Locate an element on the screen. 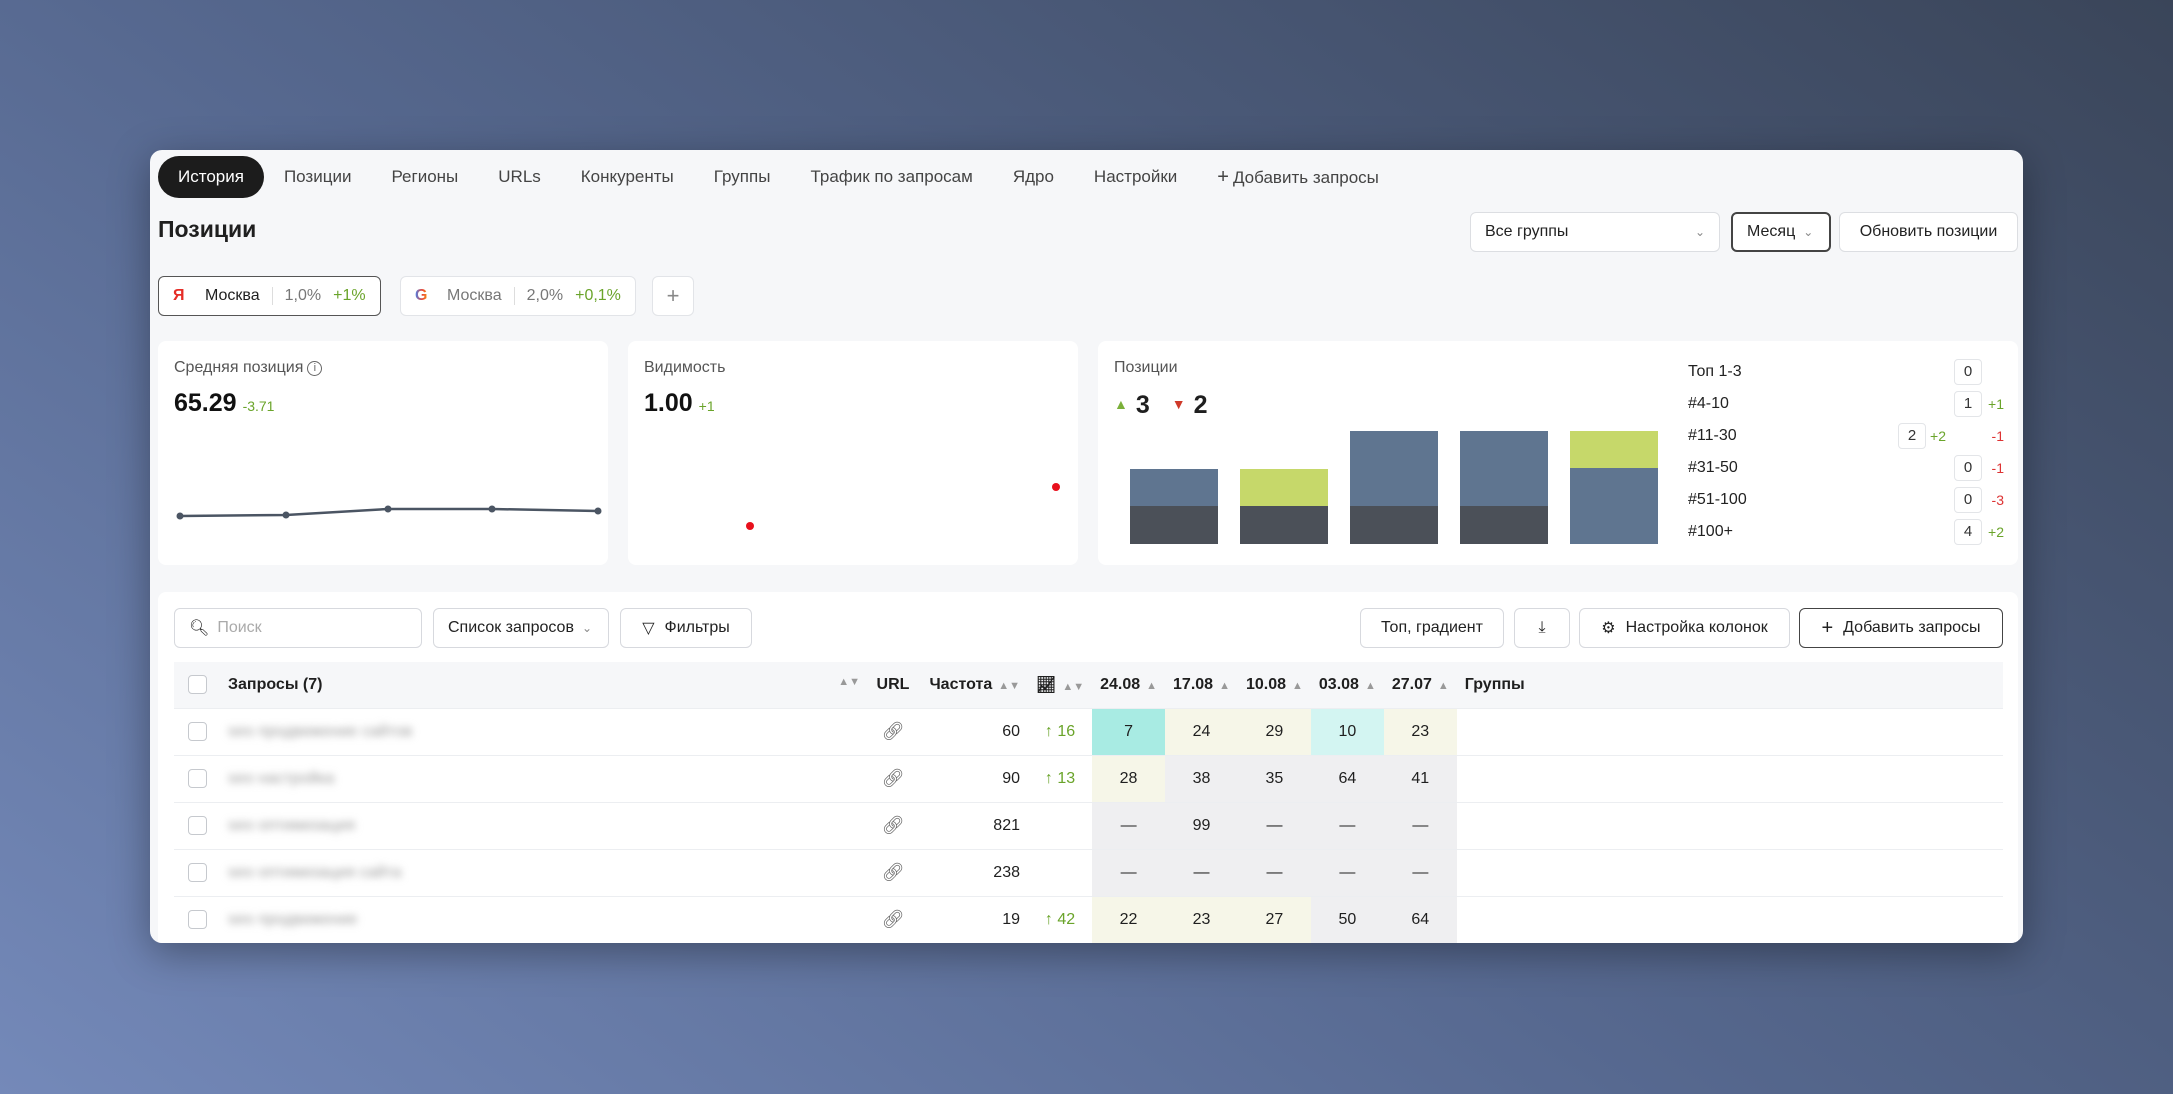  tab-settings: Настройки is located at coordinates (1135, 177).